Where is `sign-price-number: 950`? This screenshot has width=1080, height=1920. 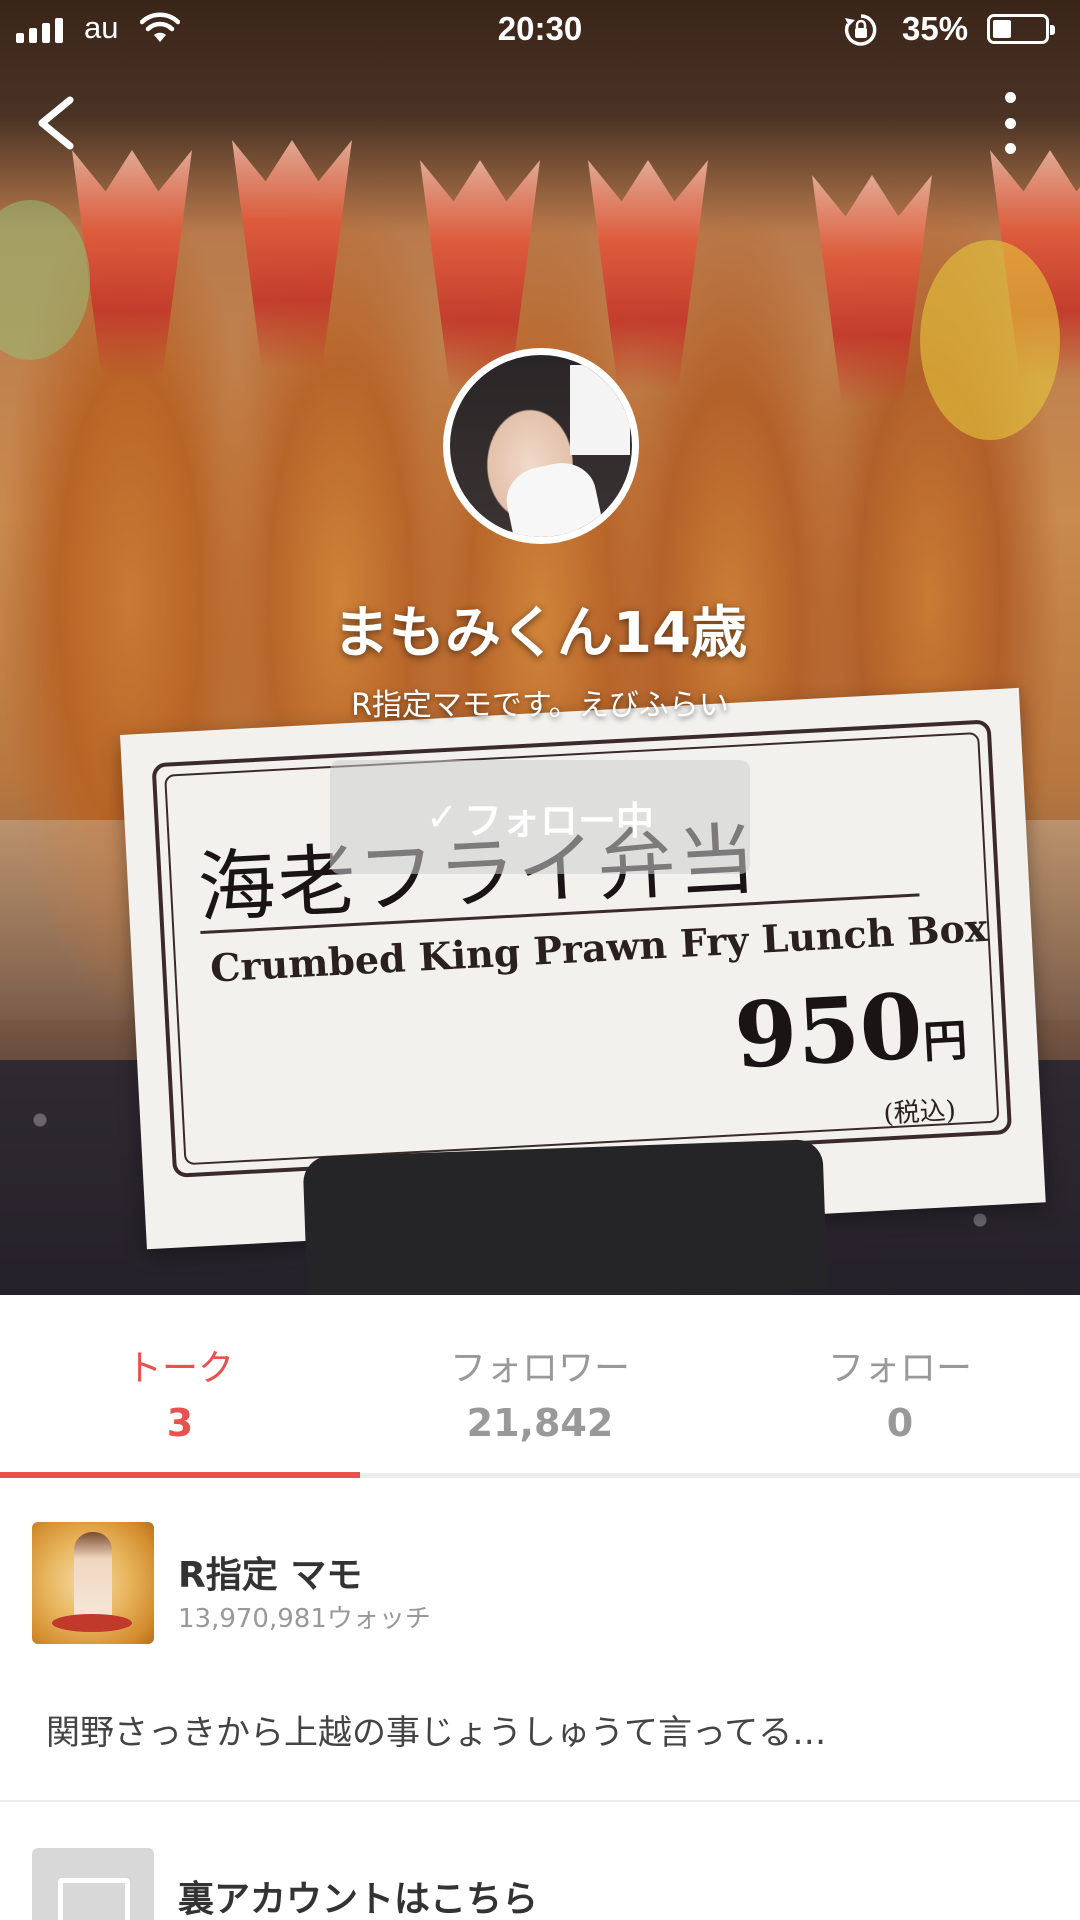
sign-price-number: 950 is located at coordinates (828, 1031).